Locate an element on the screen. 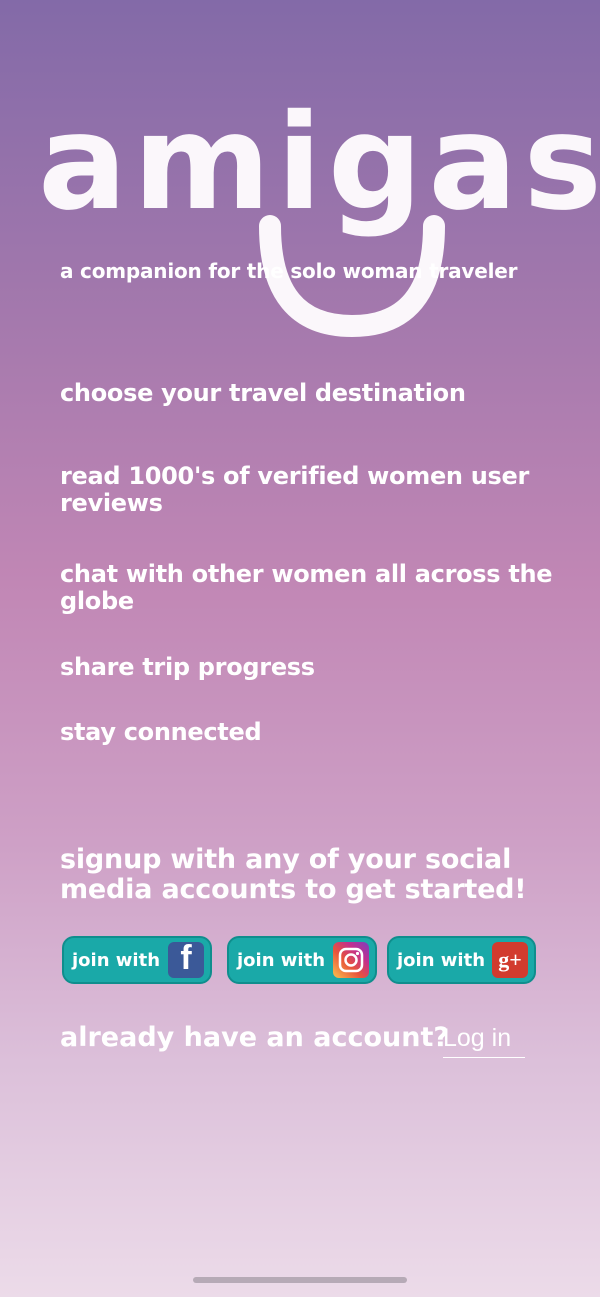  facebook-icon: f is located at coordinates (186, 958).